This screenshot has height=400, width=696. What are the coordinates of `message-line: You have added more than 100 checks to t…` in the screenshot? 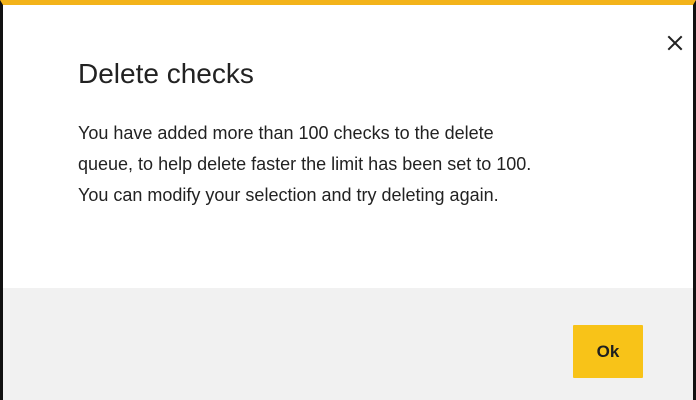 It's located at (286, 133).